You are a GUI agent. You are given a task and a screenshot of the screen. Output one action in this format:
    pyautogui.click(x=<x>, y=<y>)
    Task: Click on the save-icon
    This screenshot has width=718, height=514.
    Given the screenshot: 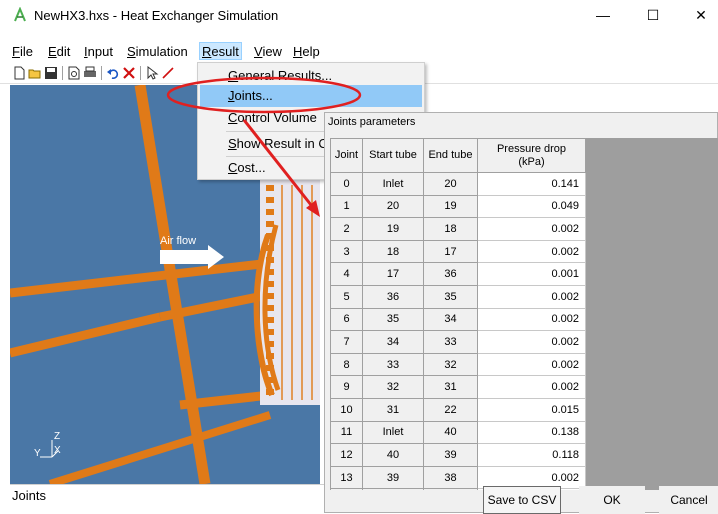 What is the action you would take?
    pyautogui.click(x=51, y=73)
    